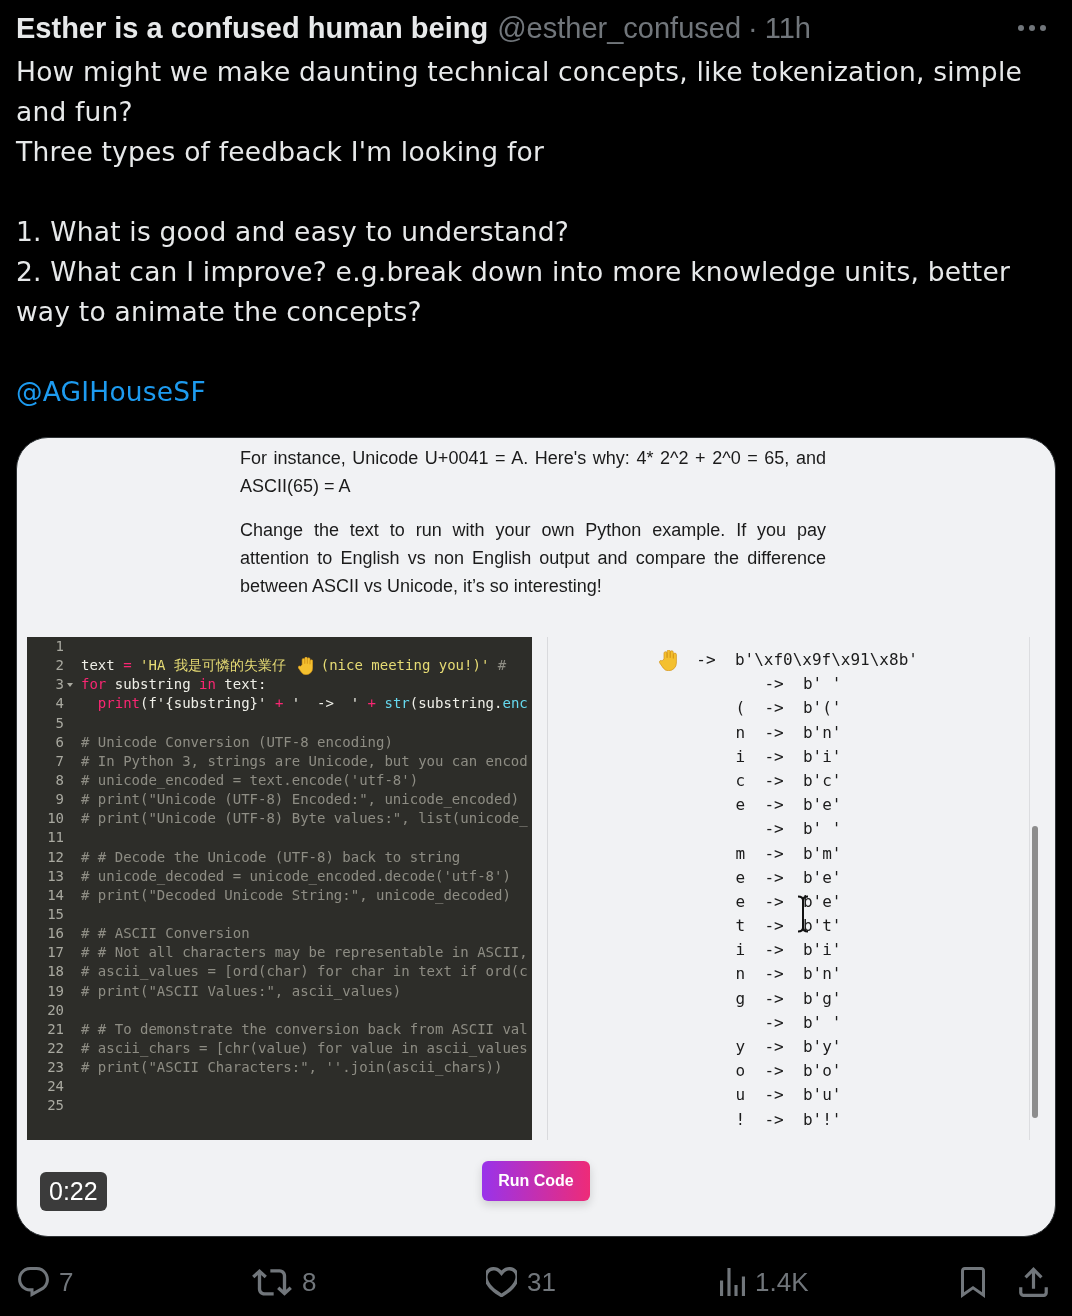 This screenshot has height=1316, width=1072. What do you see at coordinates (293, 232) in the screenshot?
I see `post-text: 1. What is good and easy to understand?` at bounding box center [293, 232].